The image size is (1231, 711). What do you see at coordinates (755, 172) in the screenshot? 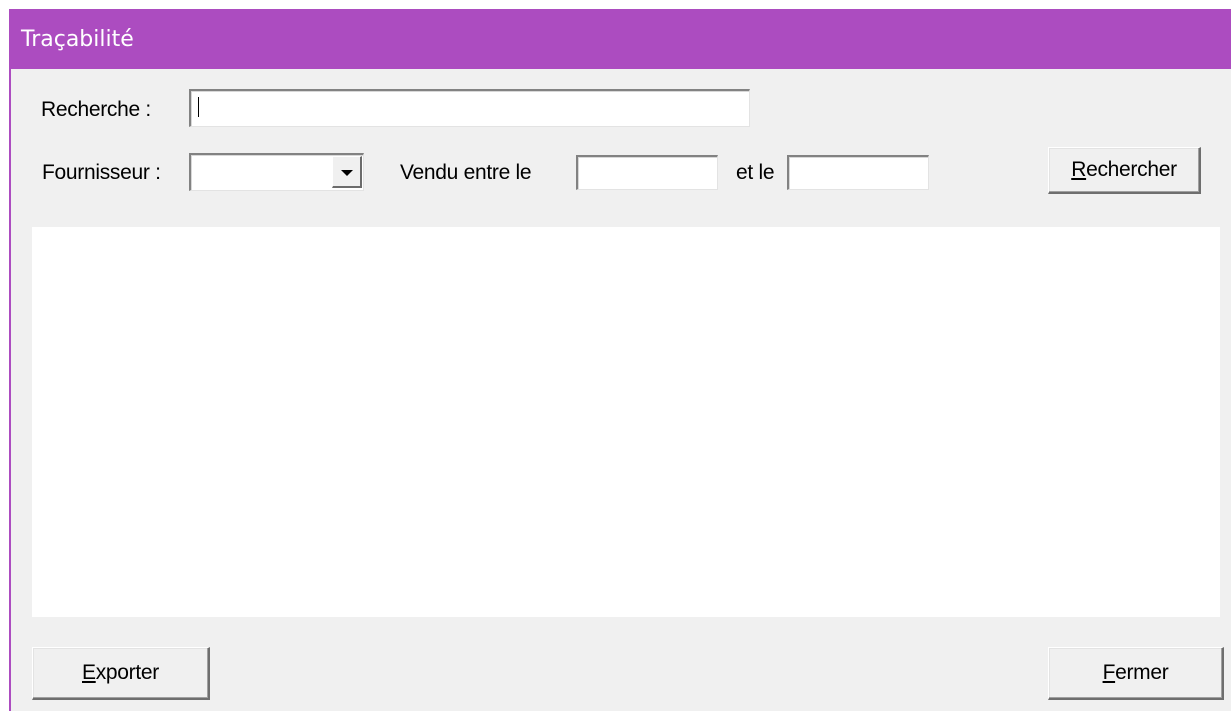
I see `and-label: et le` at bounding box center [755, 172].